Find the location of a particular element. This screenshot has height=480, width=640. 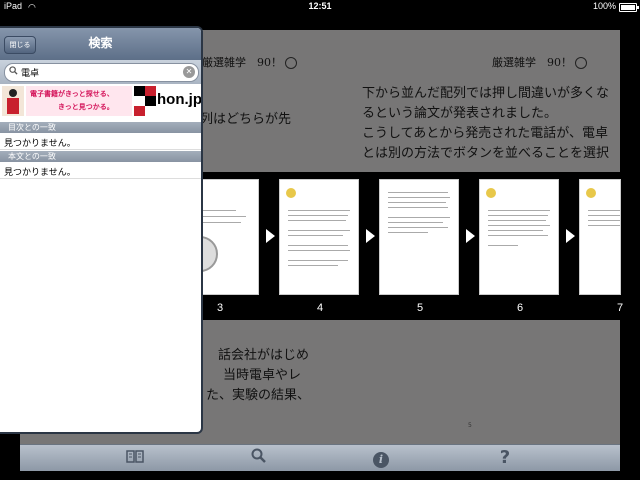

page-header-left: 厳選雑学 90！ is located at coordinates (249, 62).